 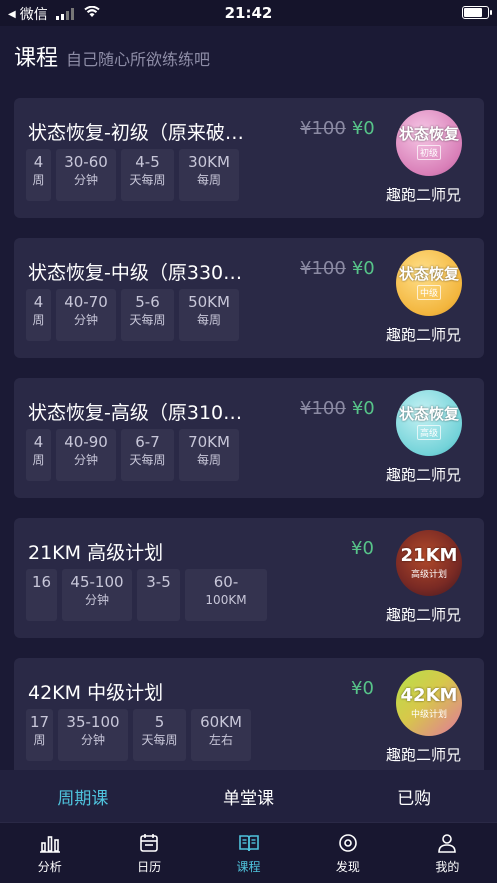 I want to click on course-stats: 16 45-100 分钟 3-5 60- 100KM, so click(x=146, y=595).